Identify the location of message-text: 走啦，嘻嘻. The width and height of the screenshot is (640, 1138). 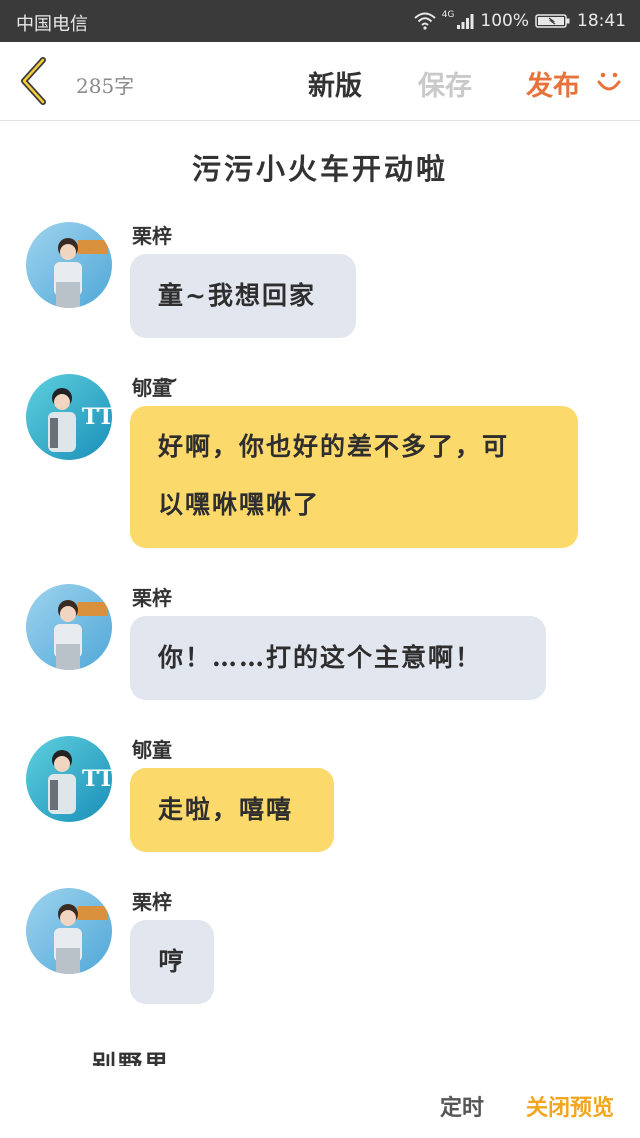
(226, 809).